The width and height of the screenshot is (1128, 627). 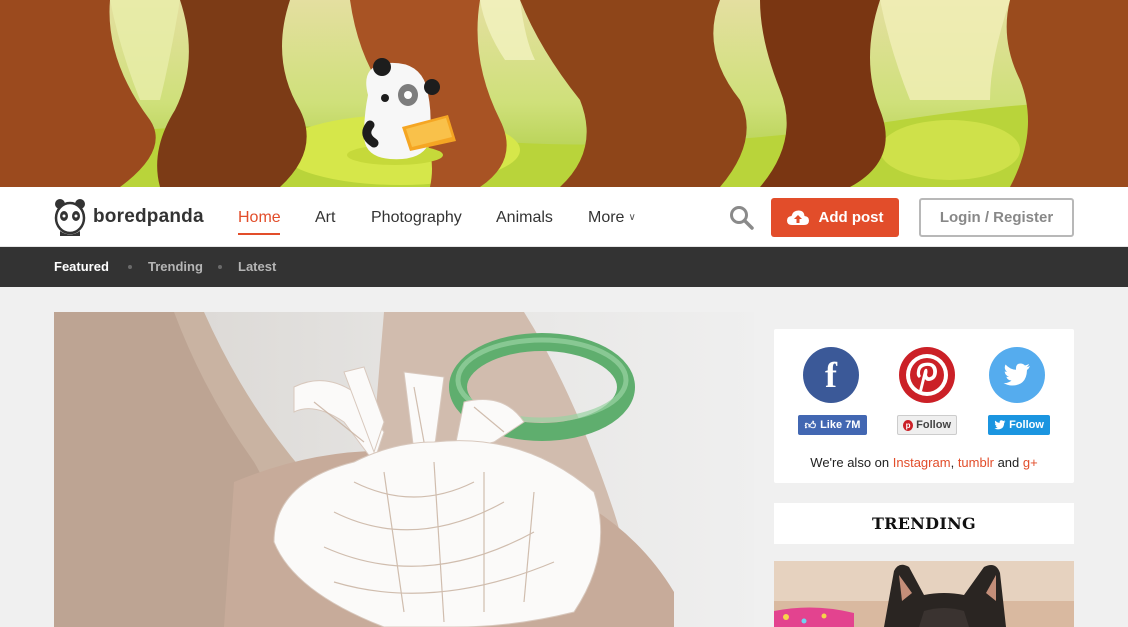 What do you see at coordinates (606, 217) in the screenshot?
I see `nav-item-more-label: More` at bounding box center [606, 217].